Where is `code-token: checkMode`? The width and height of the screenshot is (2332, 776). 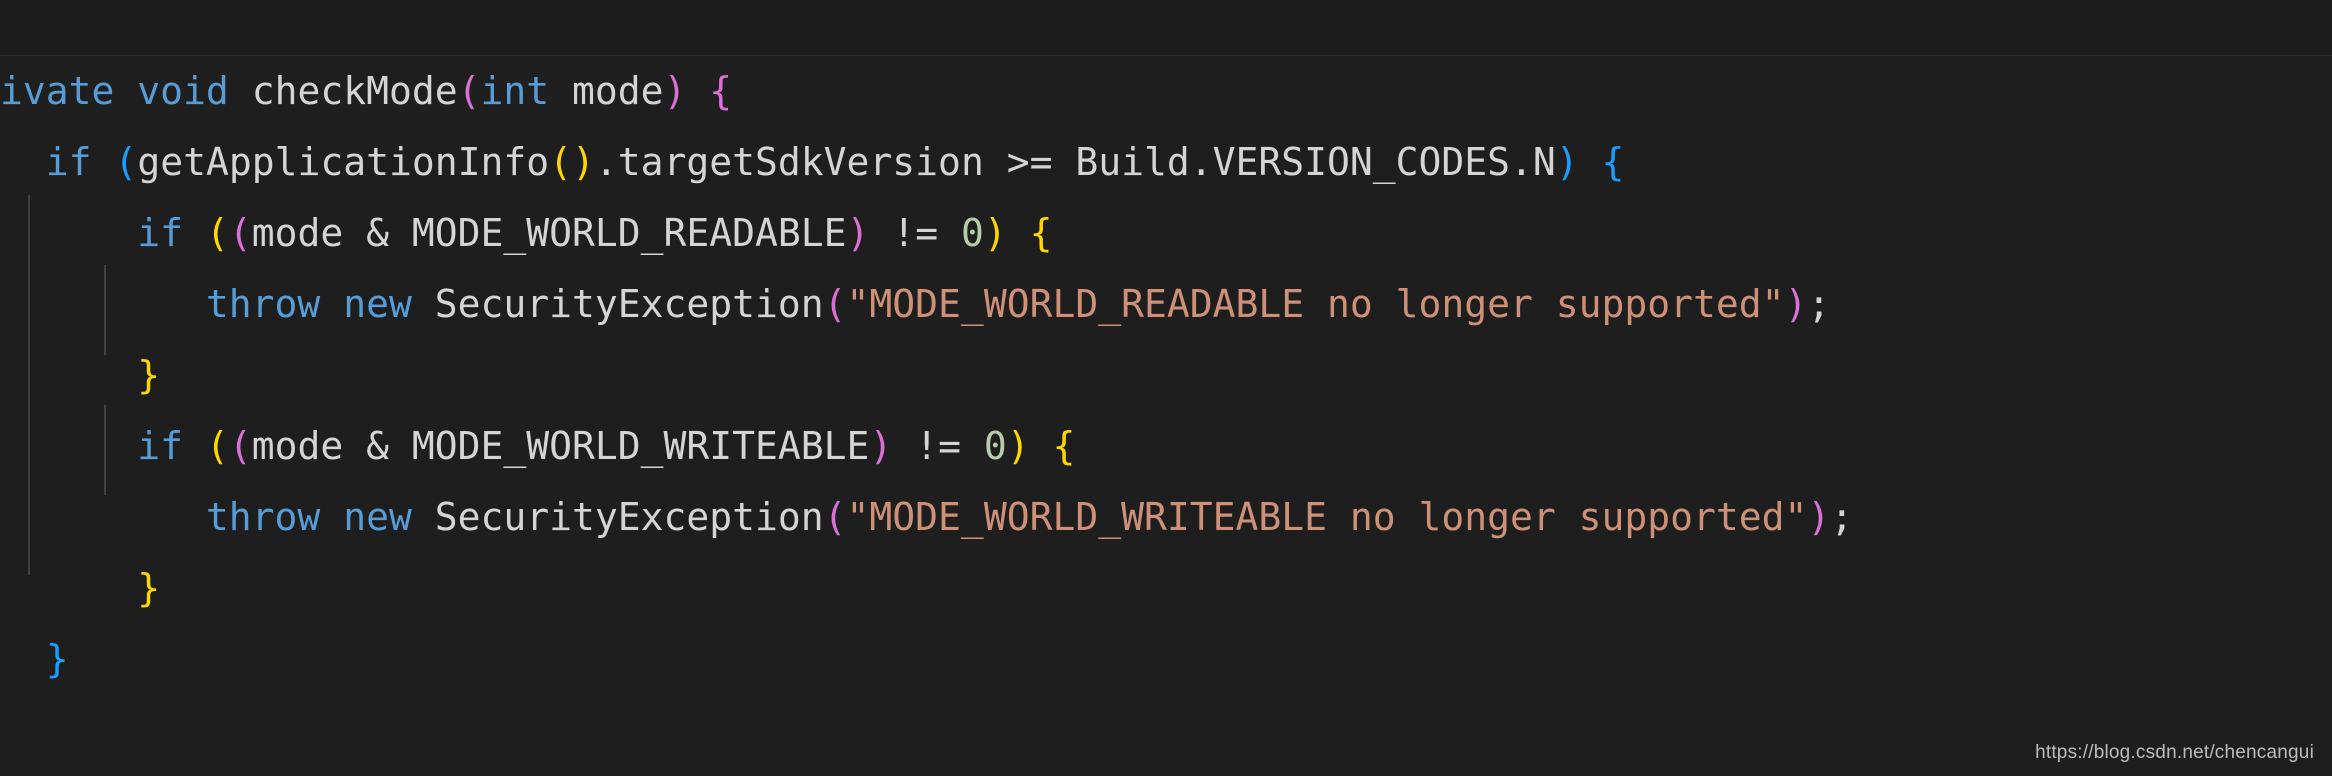 code-token: checkMode is located at coordinates (354, 91).